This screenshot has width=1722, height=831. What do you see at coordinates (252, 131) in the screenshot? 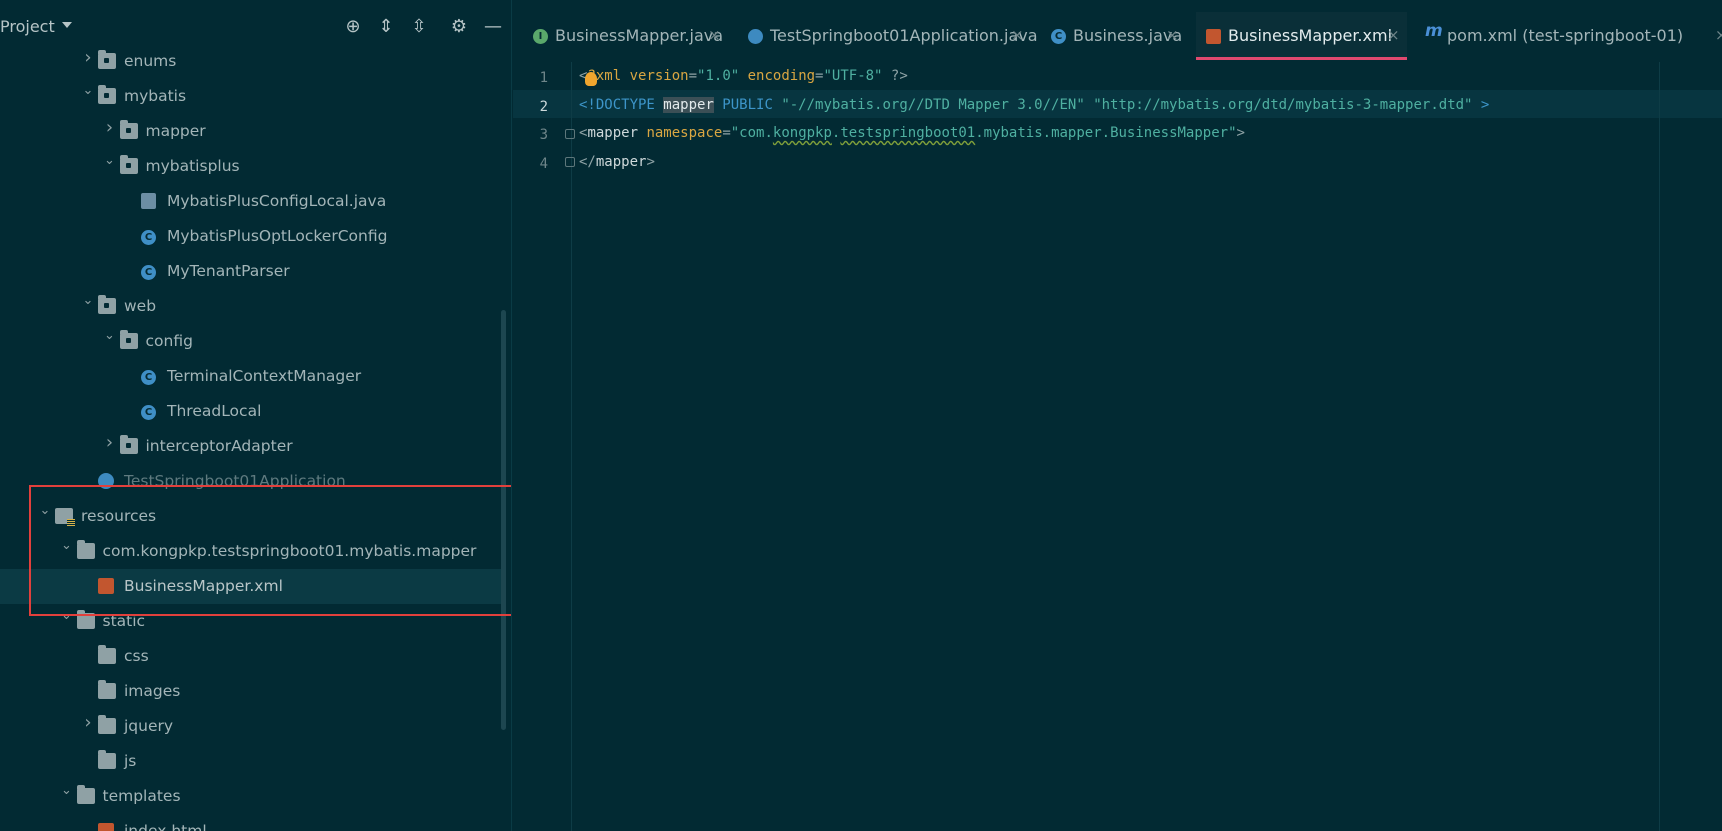
I see `tree-item: › mapper` at bounding box center [252, 131].